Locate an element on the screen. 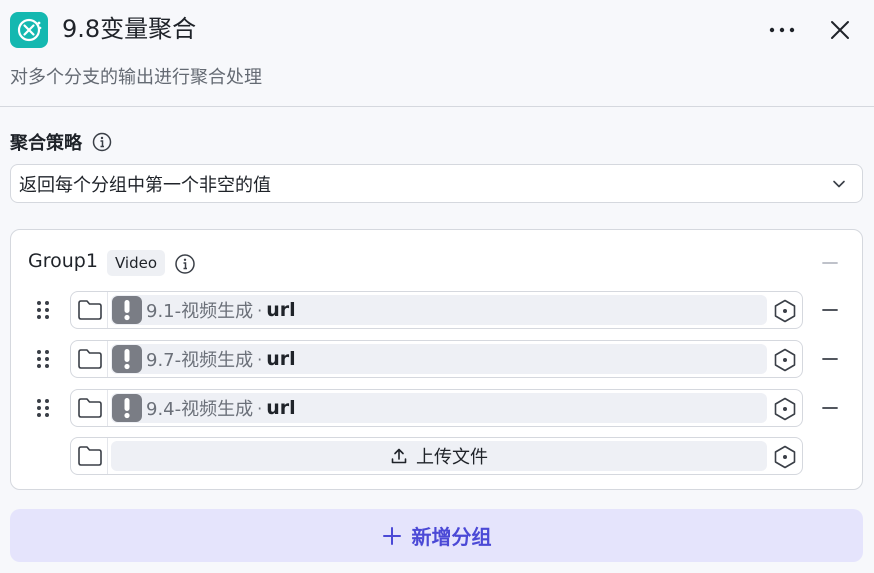 Image resolution: width=874 pixels, height=573 pixels. variable-chip: 9.7-视频生成 · url is located at coordinates (439, 359).